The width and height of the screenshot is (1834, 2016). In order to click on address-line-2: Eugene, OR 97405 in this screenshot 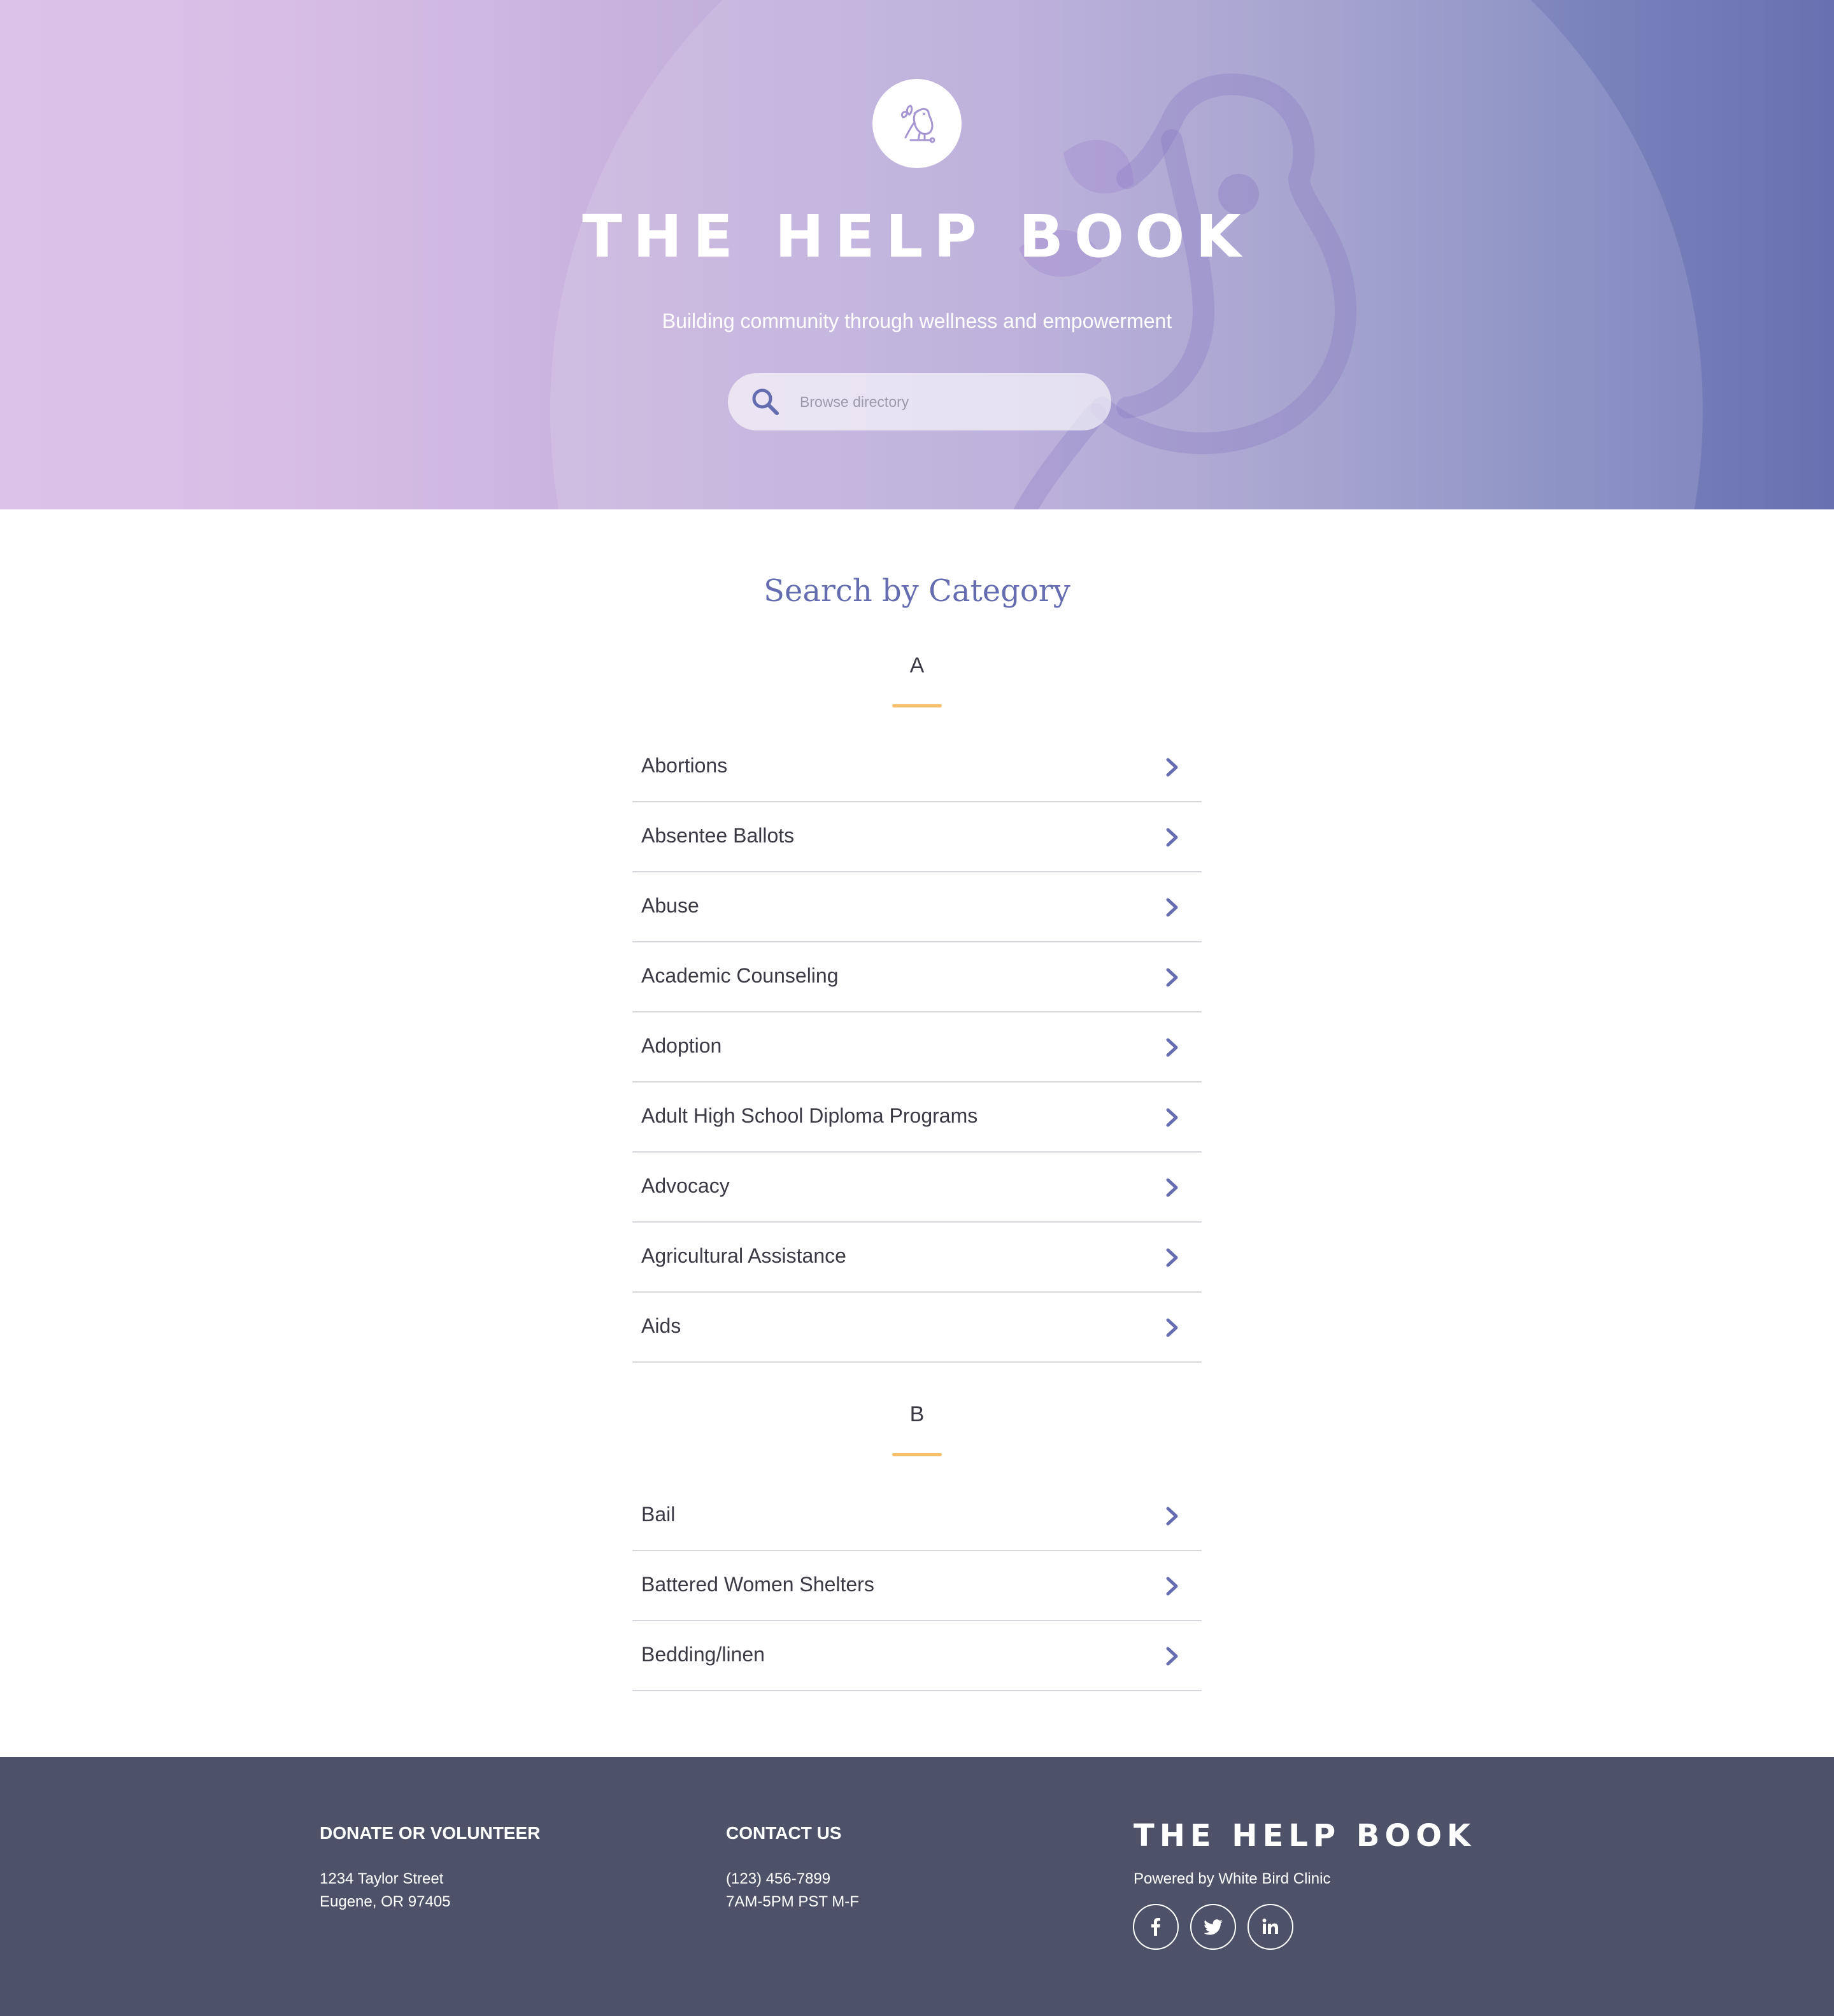, I will do `click(385, 1902)`.